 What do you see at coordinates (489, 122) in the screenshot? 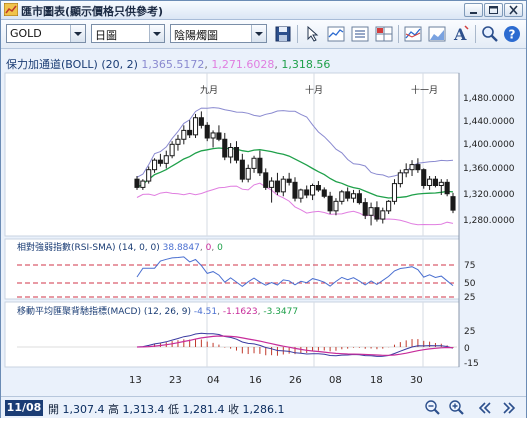
I see `price-tick: 1,440.0000` at bounding box center [489, 122].